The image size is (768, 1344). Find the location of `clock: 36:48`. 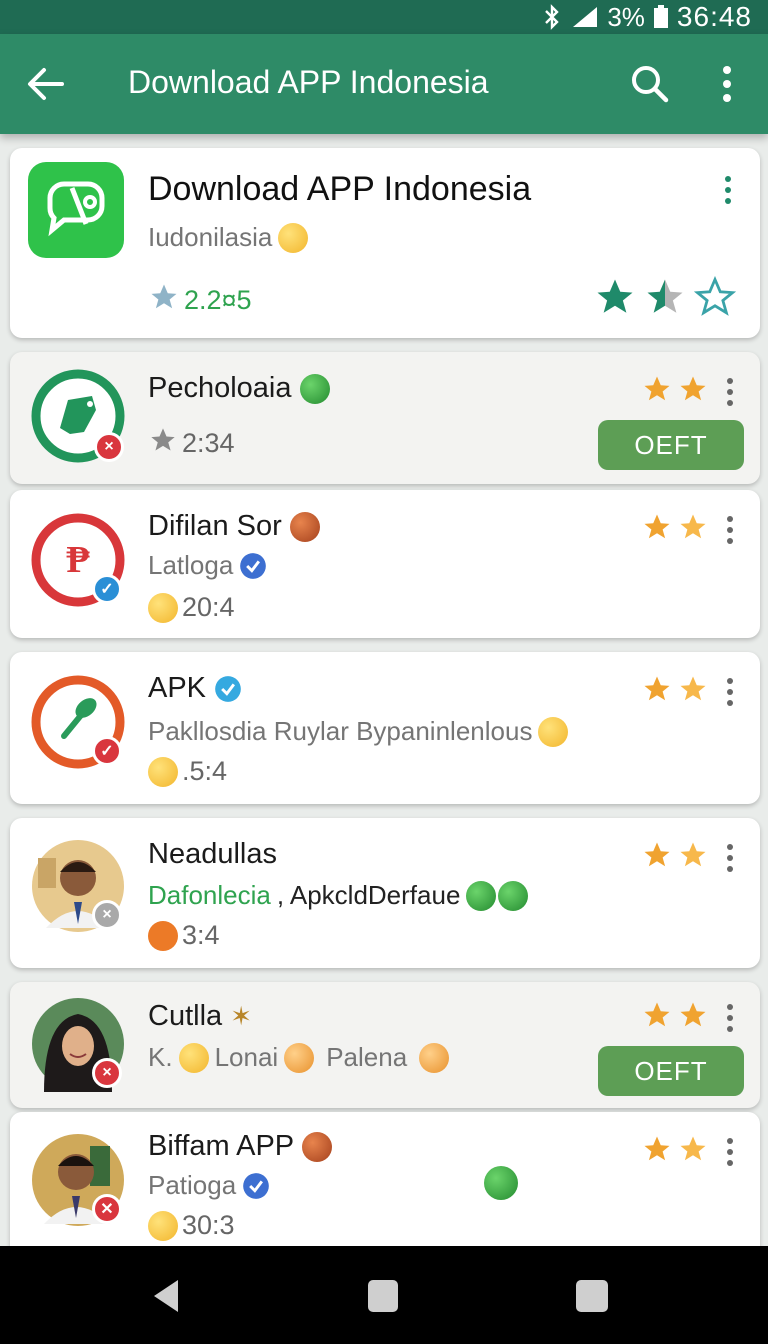

clock: 36:48 is located at coordinates (714, 16).